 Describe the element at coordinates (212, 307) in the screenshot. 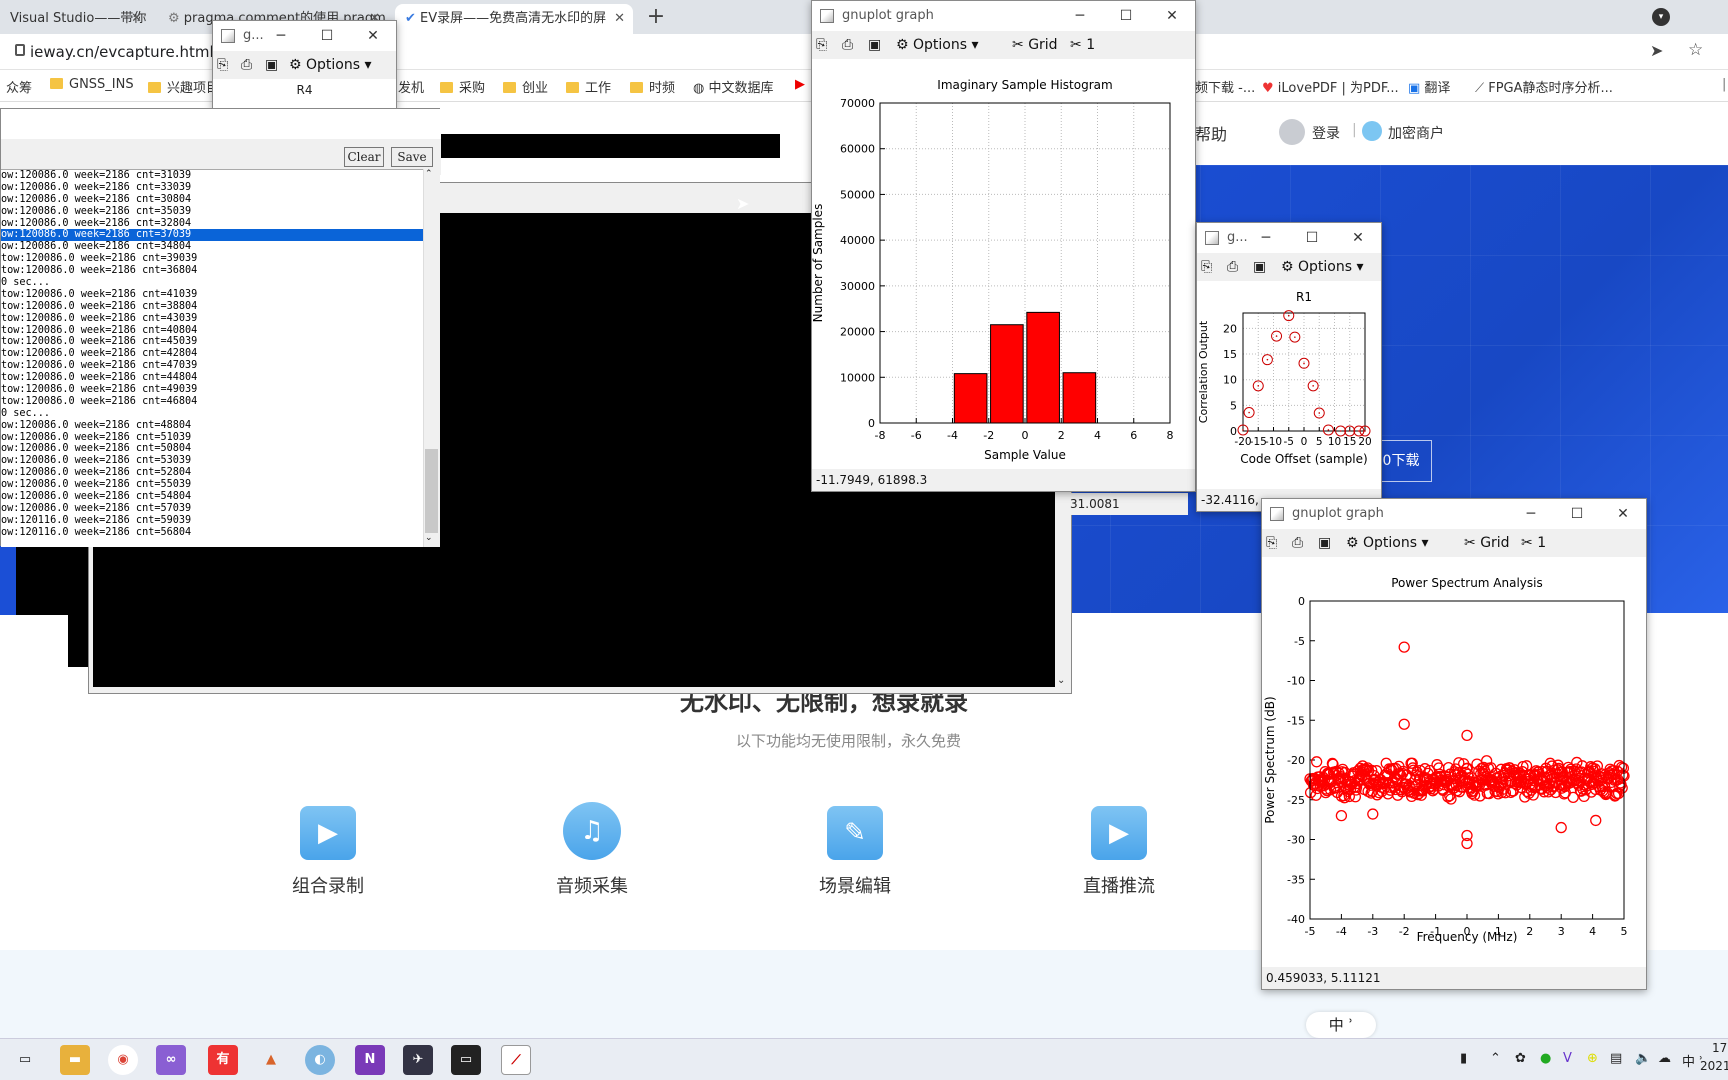

I see `log-line: tow:120086.0 week=2186 cnt=38804` at that location.